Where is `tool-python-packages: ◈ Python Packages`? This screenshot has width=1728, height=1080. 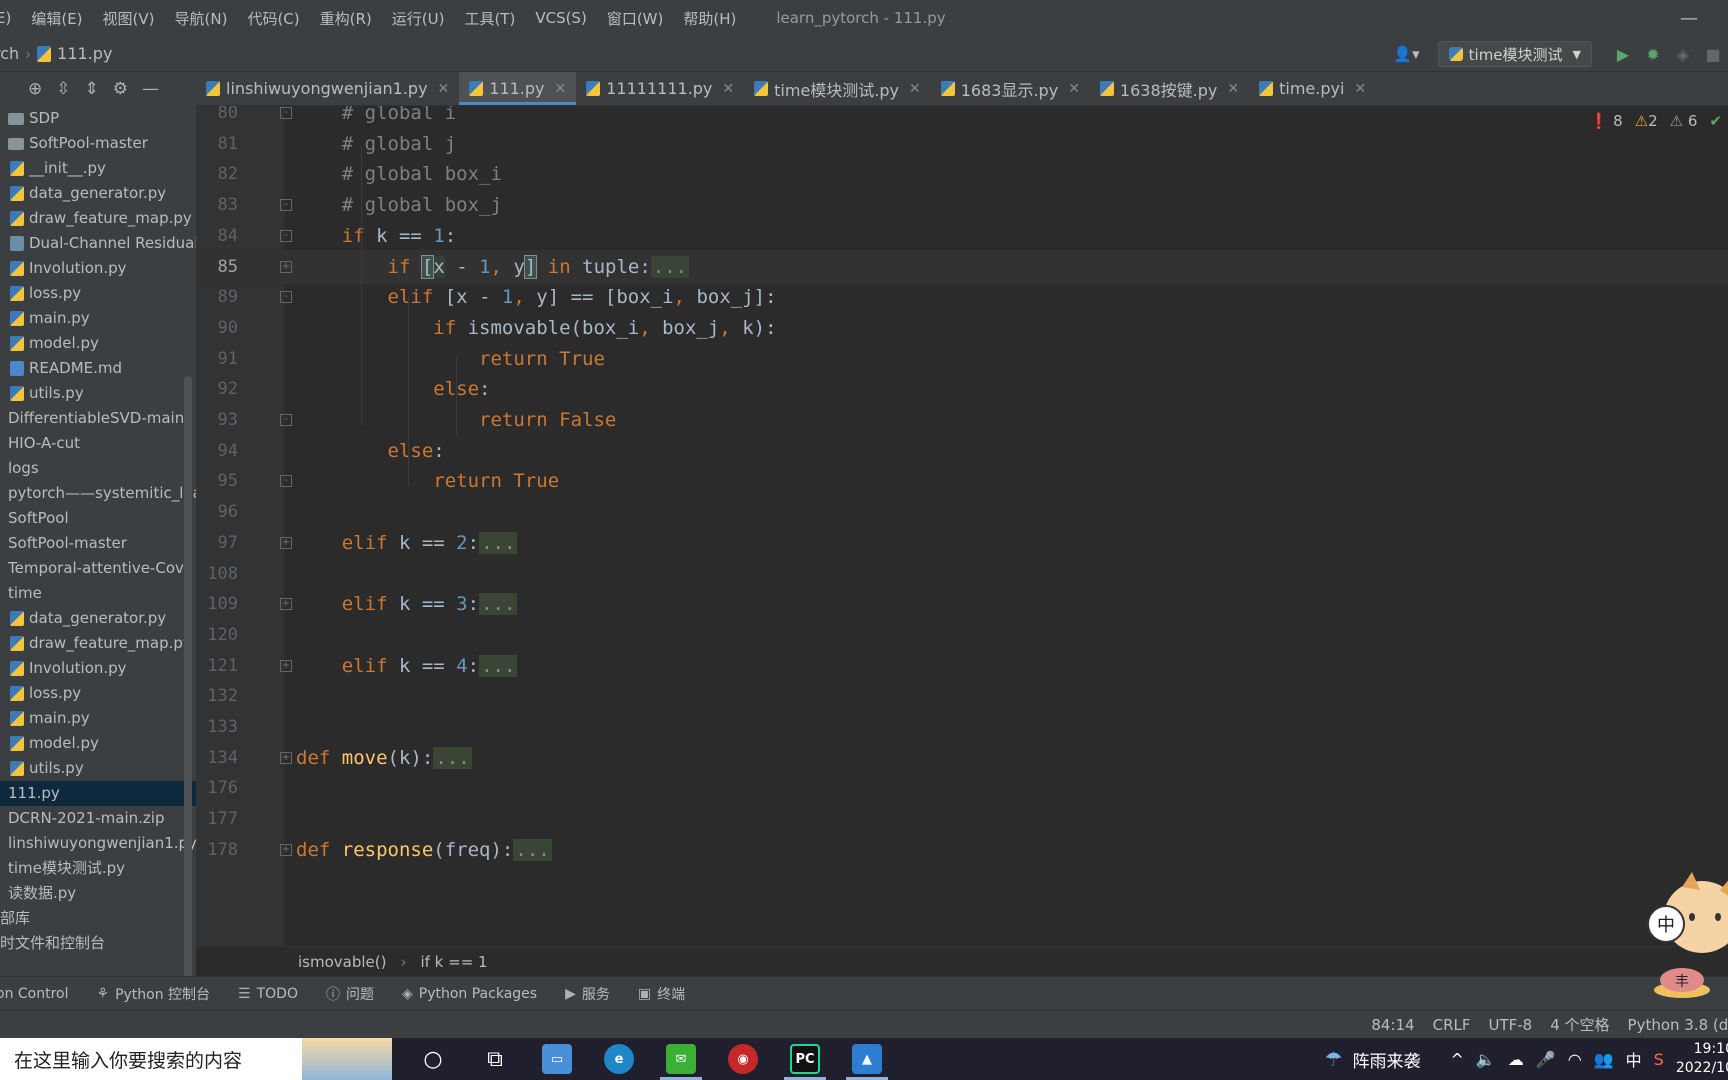 tool-python-packages: ◈ Python Packages is located at coordinates (469, 994).